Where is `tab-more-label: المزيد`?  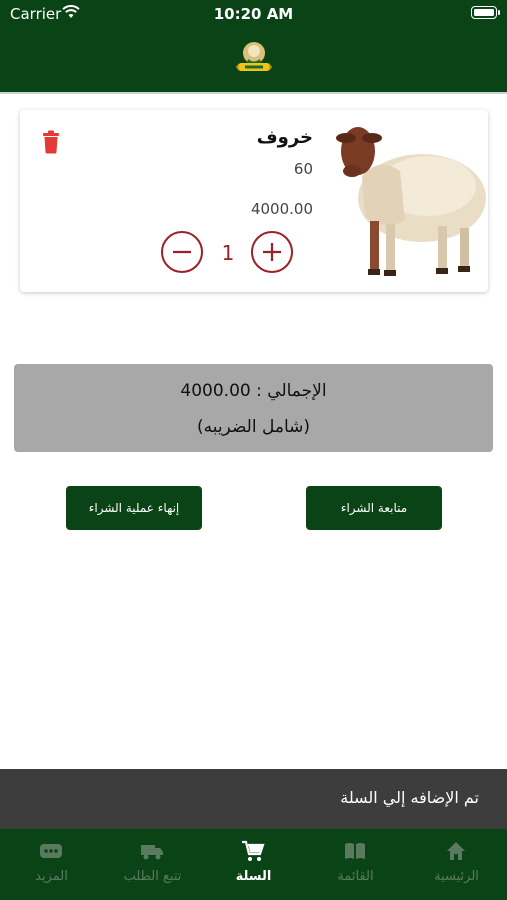
tab-more-label: المزيد is located at coordinates (51, 876).